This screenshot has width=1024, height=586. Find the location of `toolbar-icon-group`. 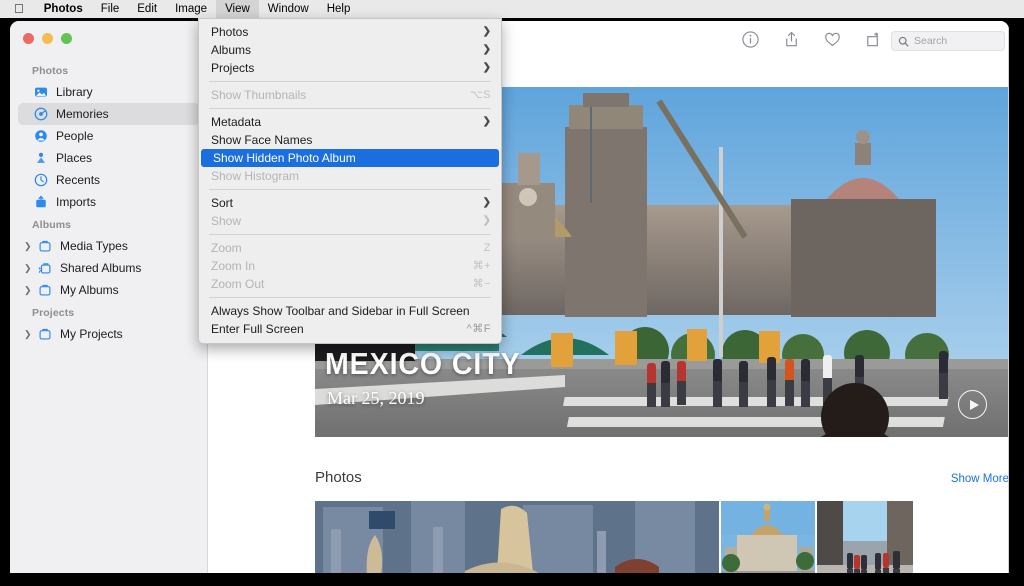

toolbar-icon-group is located at coordinates (812, 39).